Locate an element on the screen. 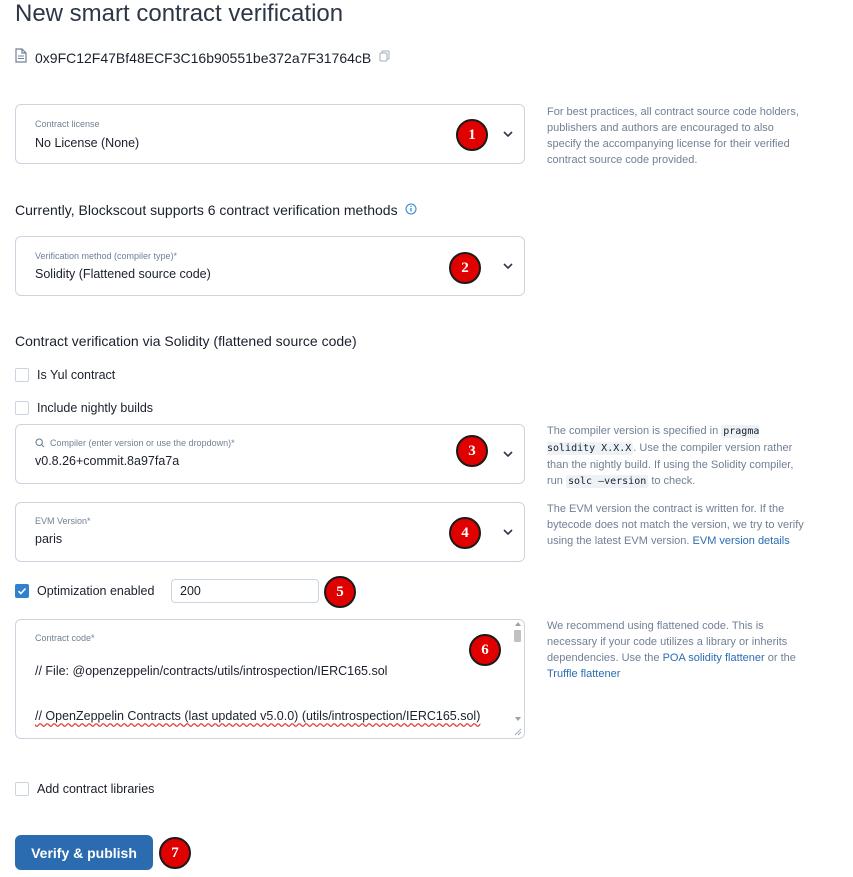 The height and width of the screenshot is (877, 853). page-title: New smart contract verification is located at coordinates (179, 13).